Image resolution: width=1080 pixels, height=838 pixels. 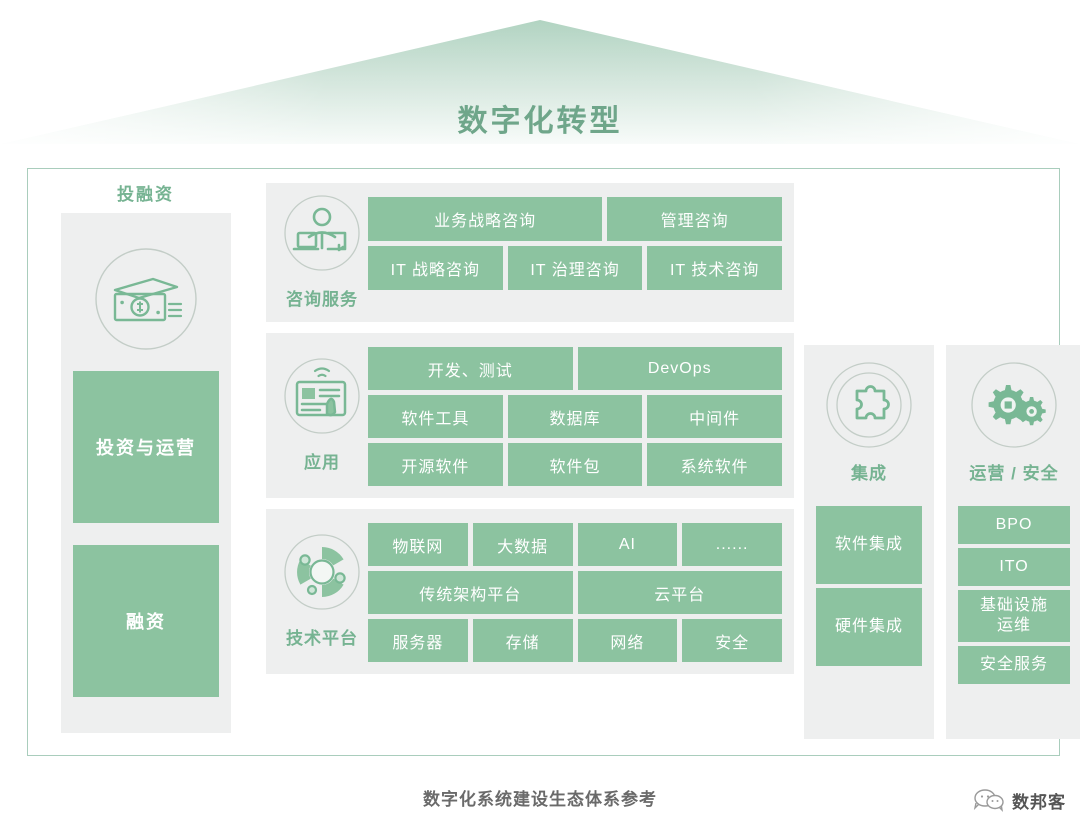 I want to click on panel-label-application: 应用, so click(x=322, y=462).